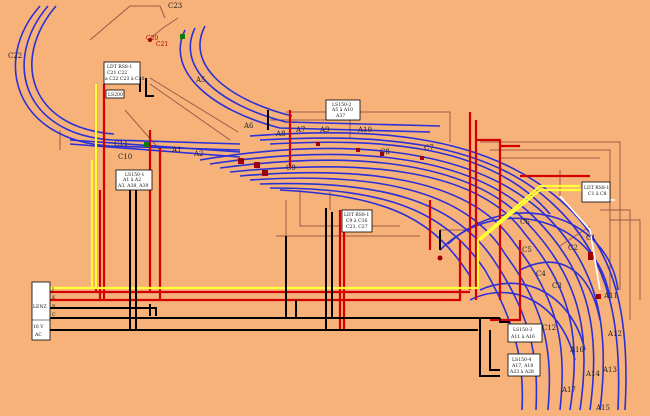 The height and width of the screenshot is (416, 650). Describe the element at coordinates (340, 116) in the screenshot. I see `box-ls150-2-line2: A37` at that location.